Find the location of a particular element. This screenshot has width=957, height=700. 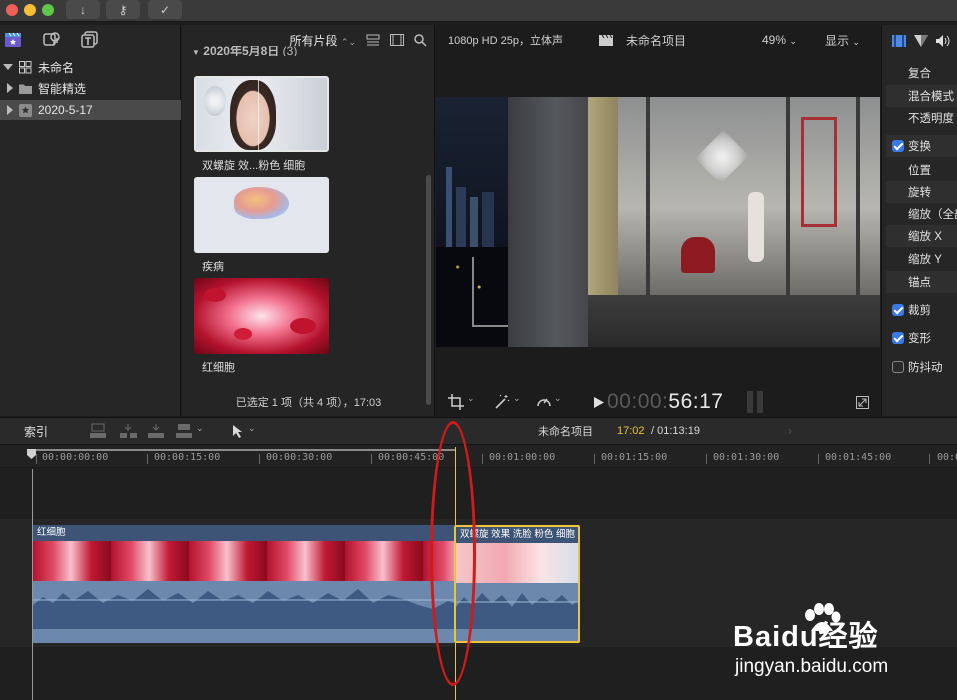

browser-clip: 疾病 is located at coordinates (261, 225).